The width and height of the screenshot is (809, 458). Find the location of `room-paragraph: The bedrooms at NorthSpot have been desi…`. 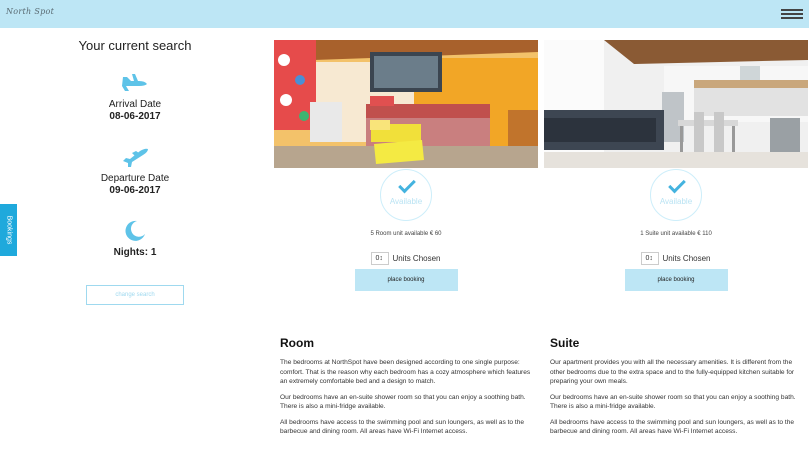

room-paragraph: The bedrooms at NorthSpot have been desi… is located at coordinates (405, 372).